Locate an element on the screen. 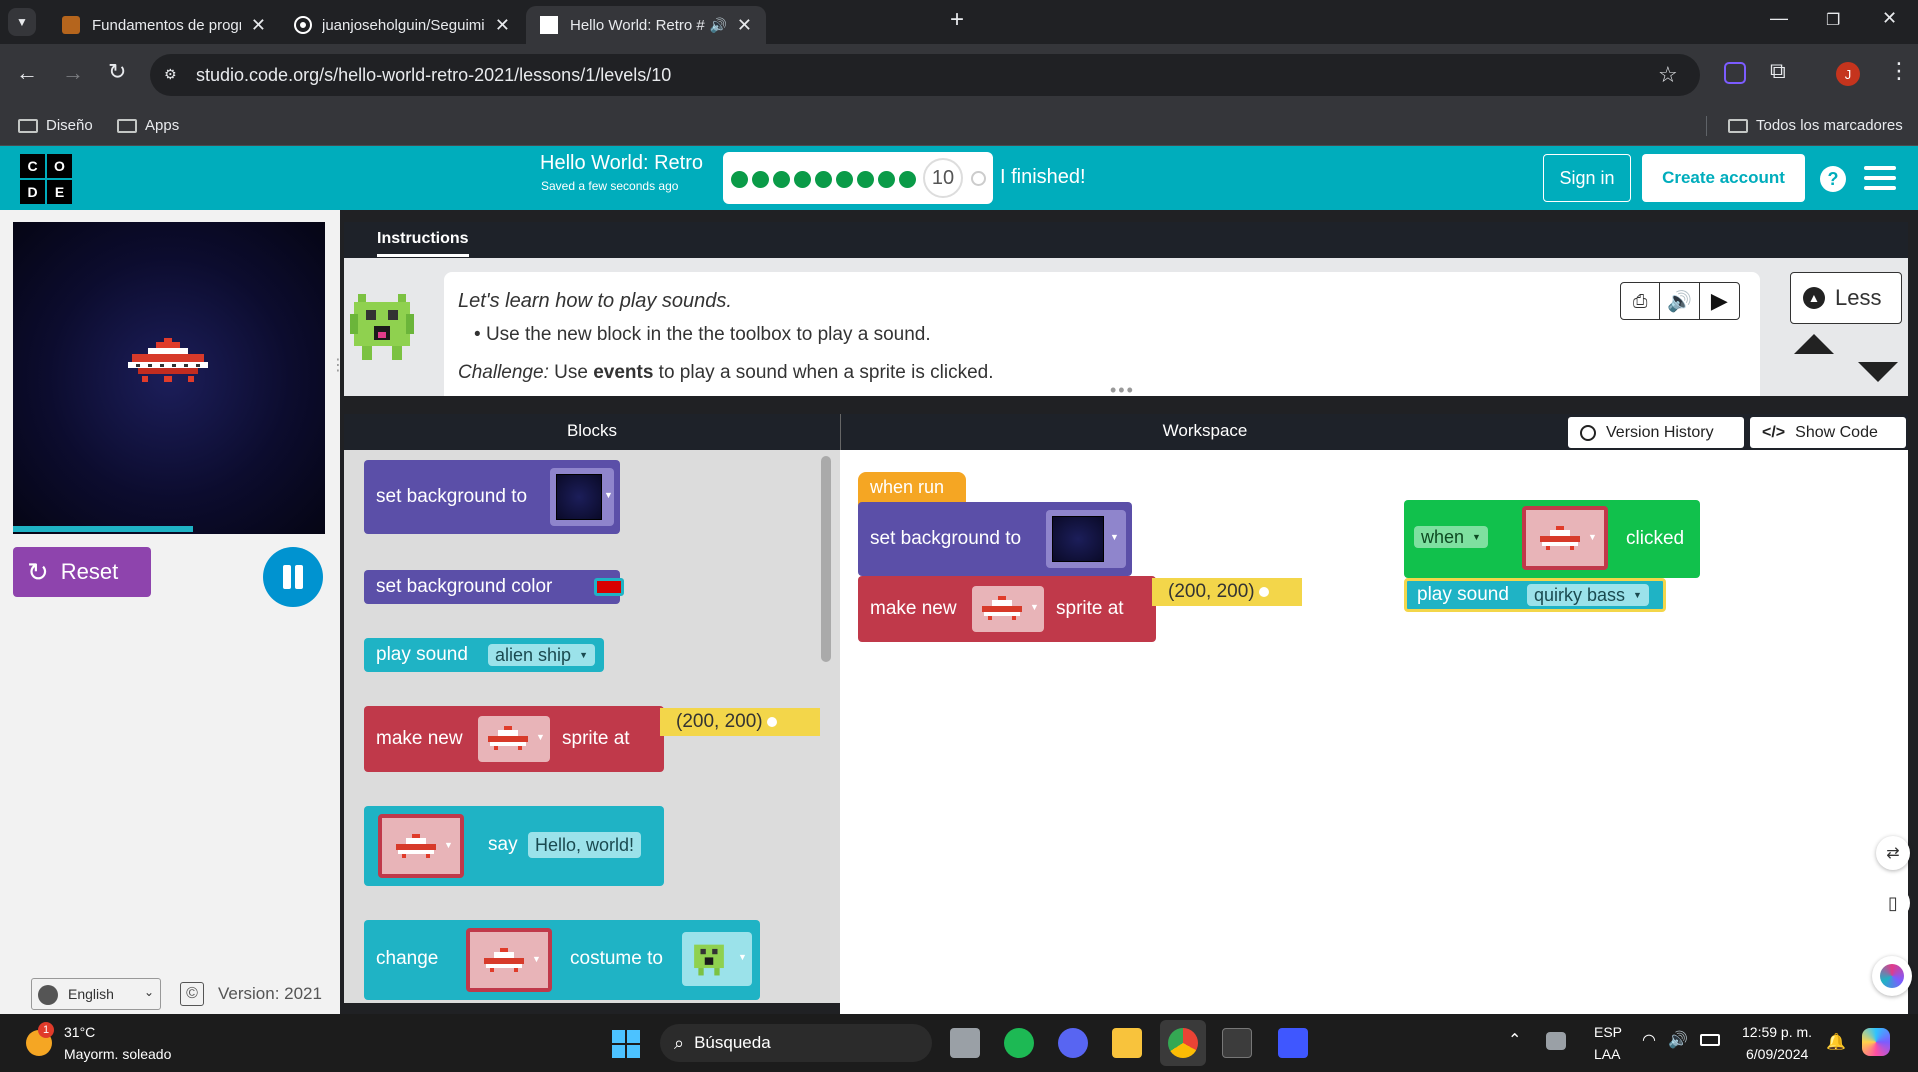 The image size is (1918, 1072). game-stage is located at coordinates (169, 378).